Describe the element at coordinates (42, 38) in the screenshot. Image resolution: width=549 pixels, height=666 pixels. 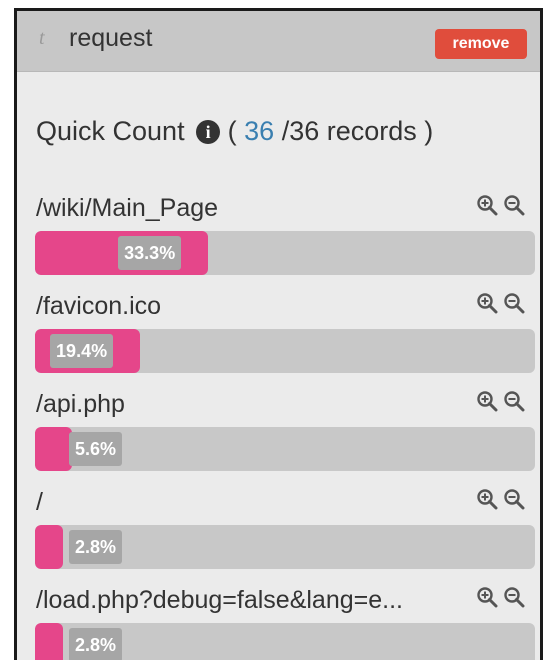
I see `text-type-icon: t` at that location.